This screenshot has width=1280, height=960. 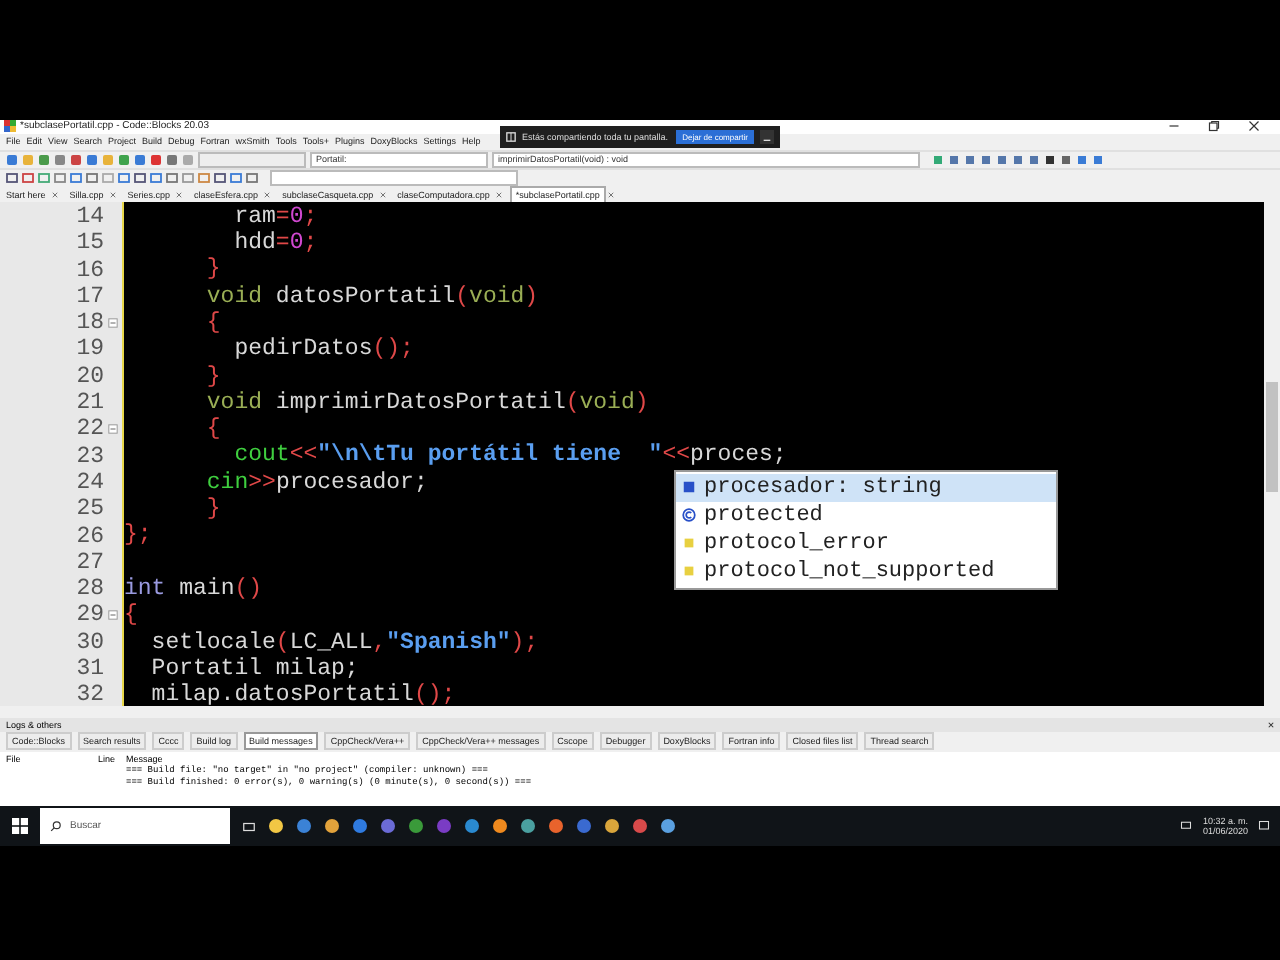 What do you see at coordinates (866, 487) in the screenshot?
I see `suggestion-item: procesador: string` at bounding box center [866, 487].